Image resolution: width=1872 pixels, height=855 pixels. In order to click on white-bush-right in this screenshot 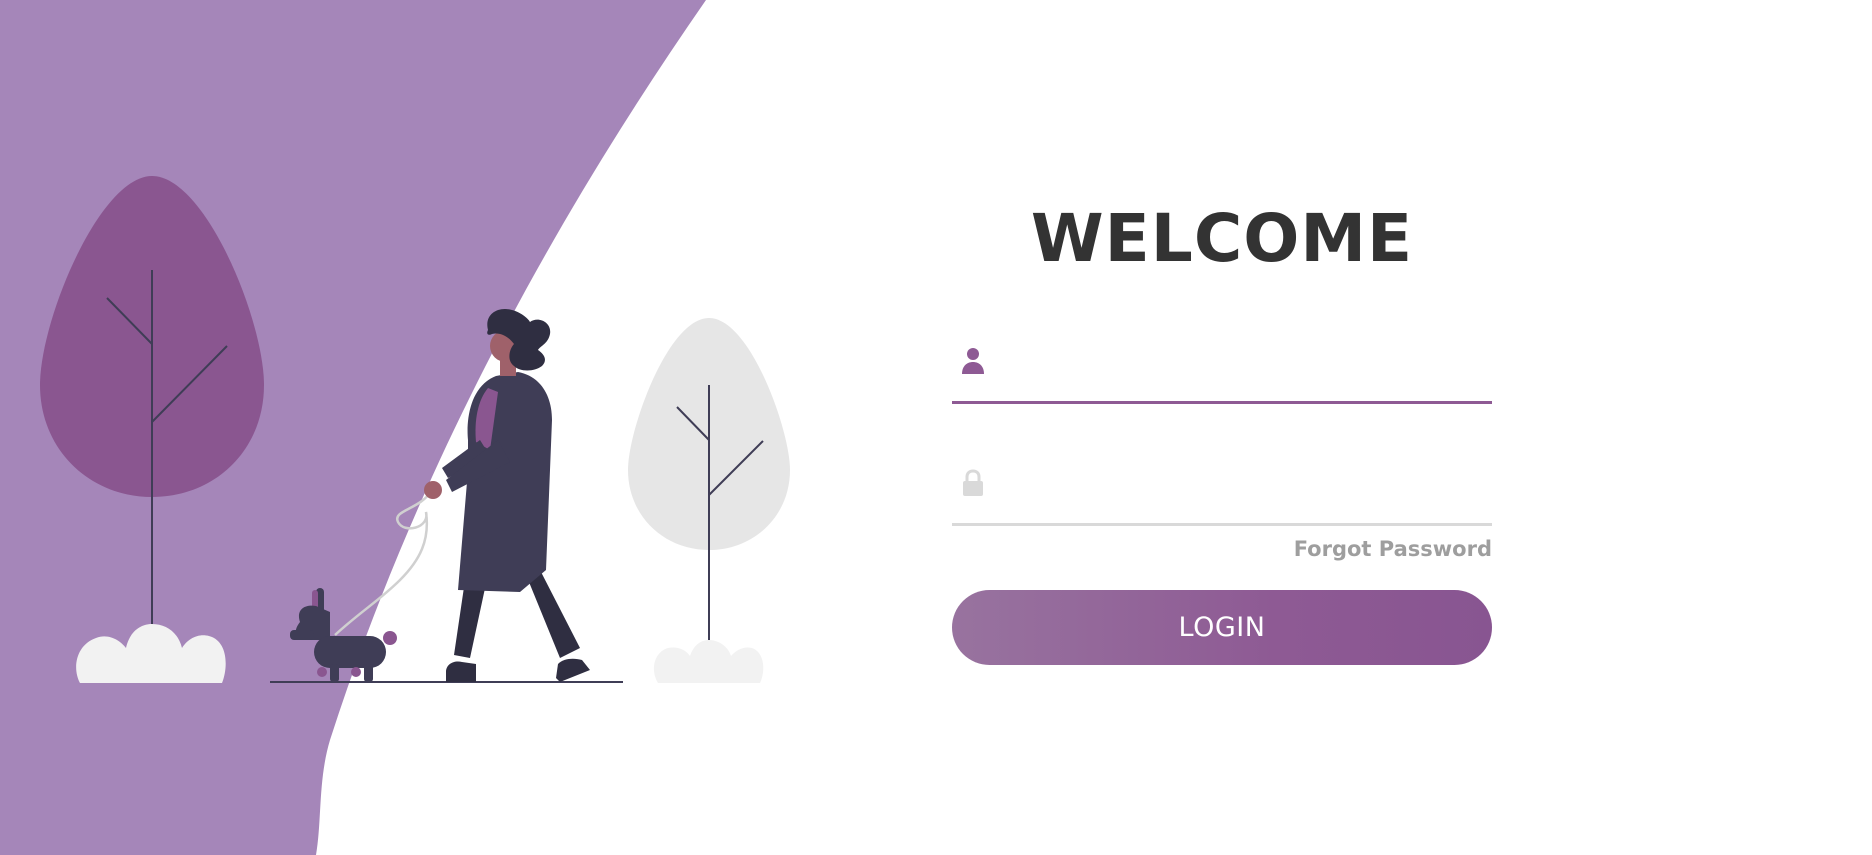, I will do `click(708, 661)`.